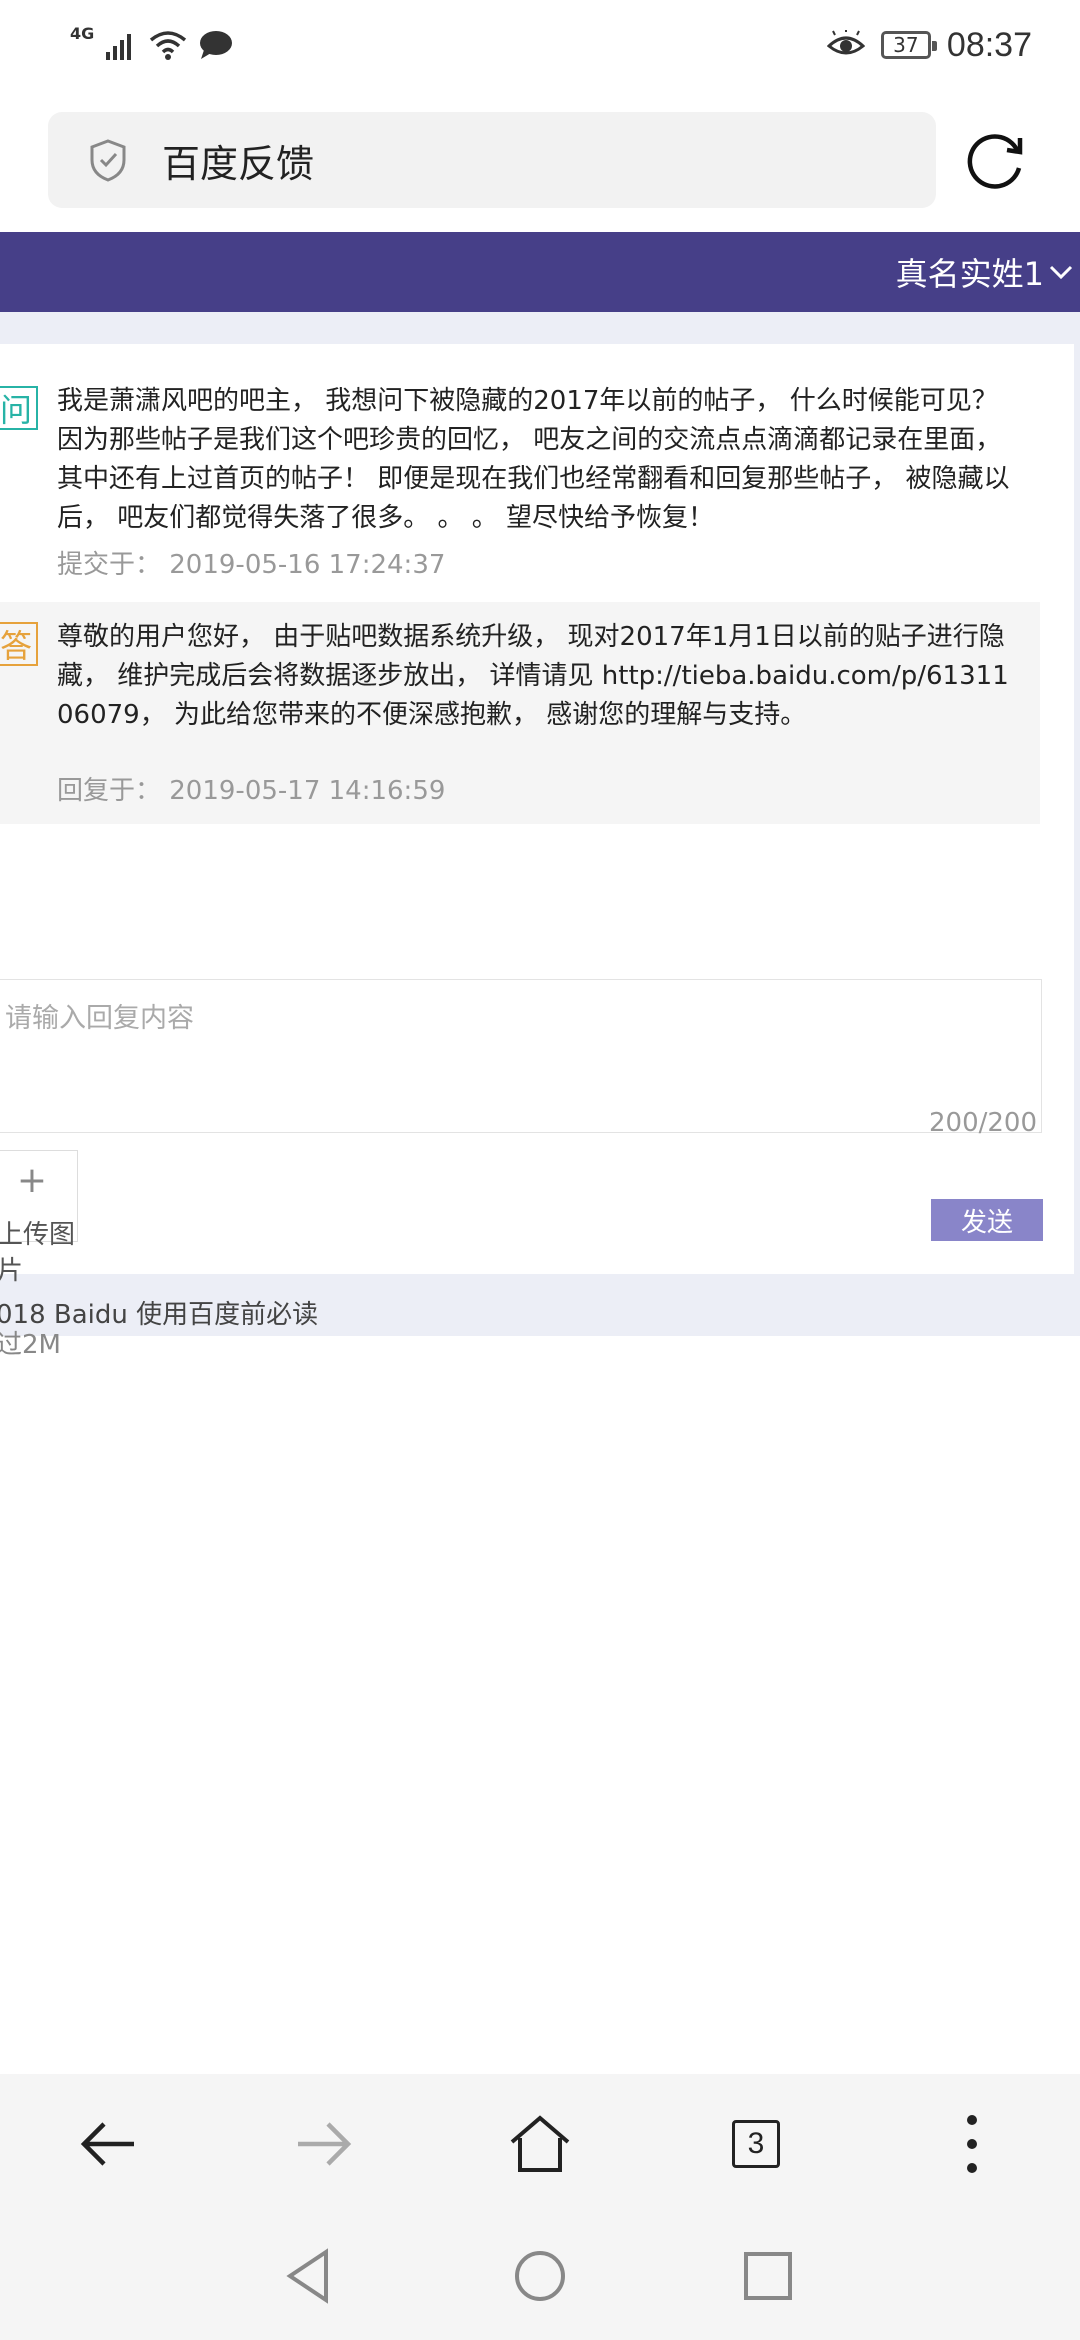  I want to click on battery-level: 37, so click(906, 45).